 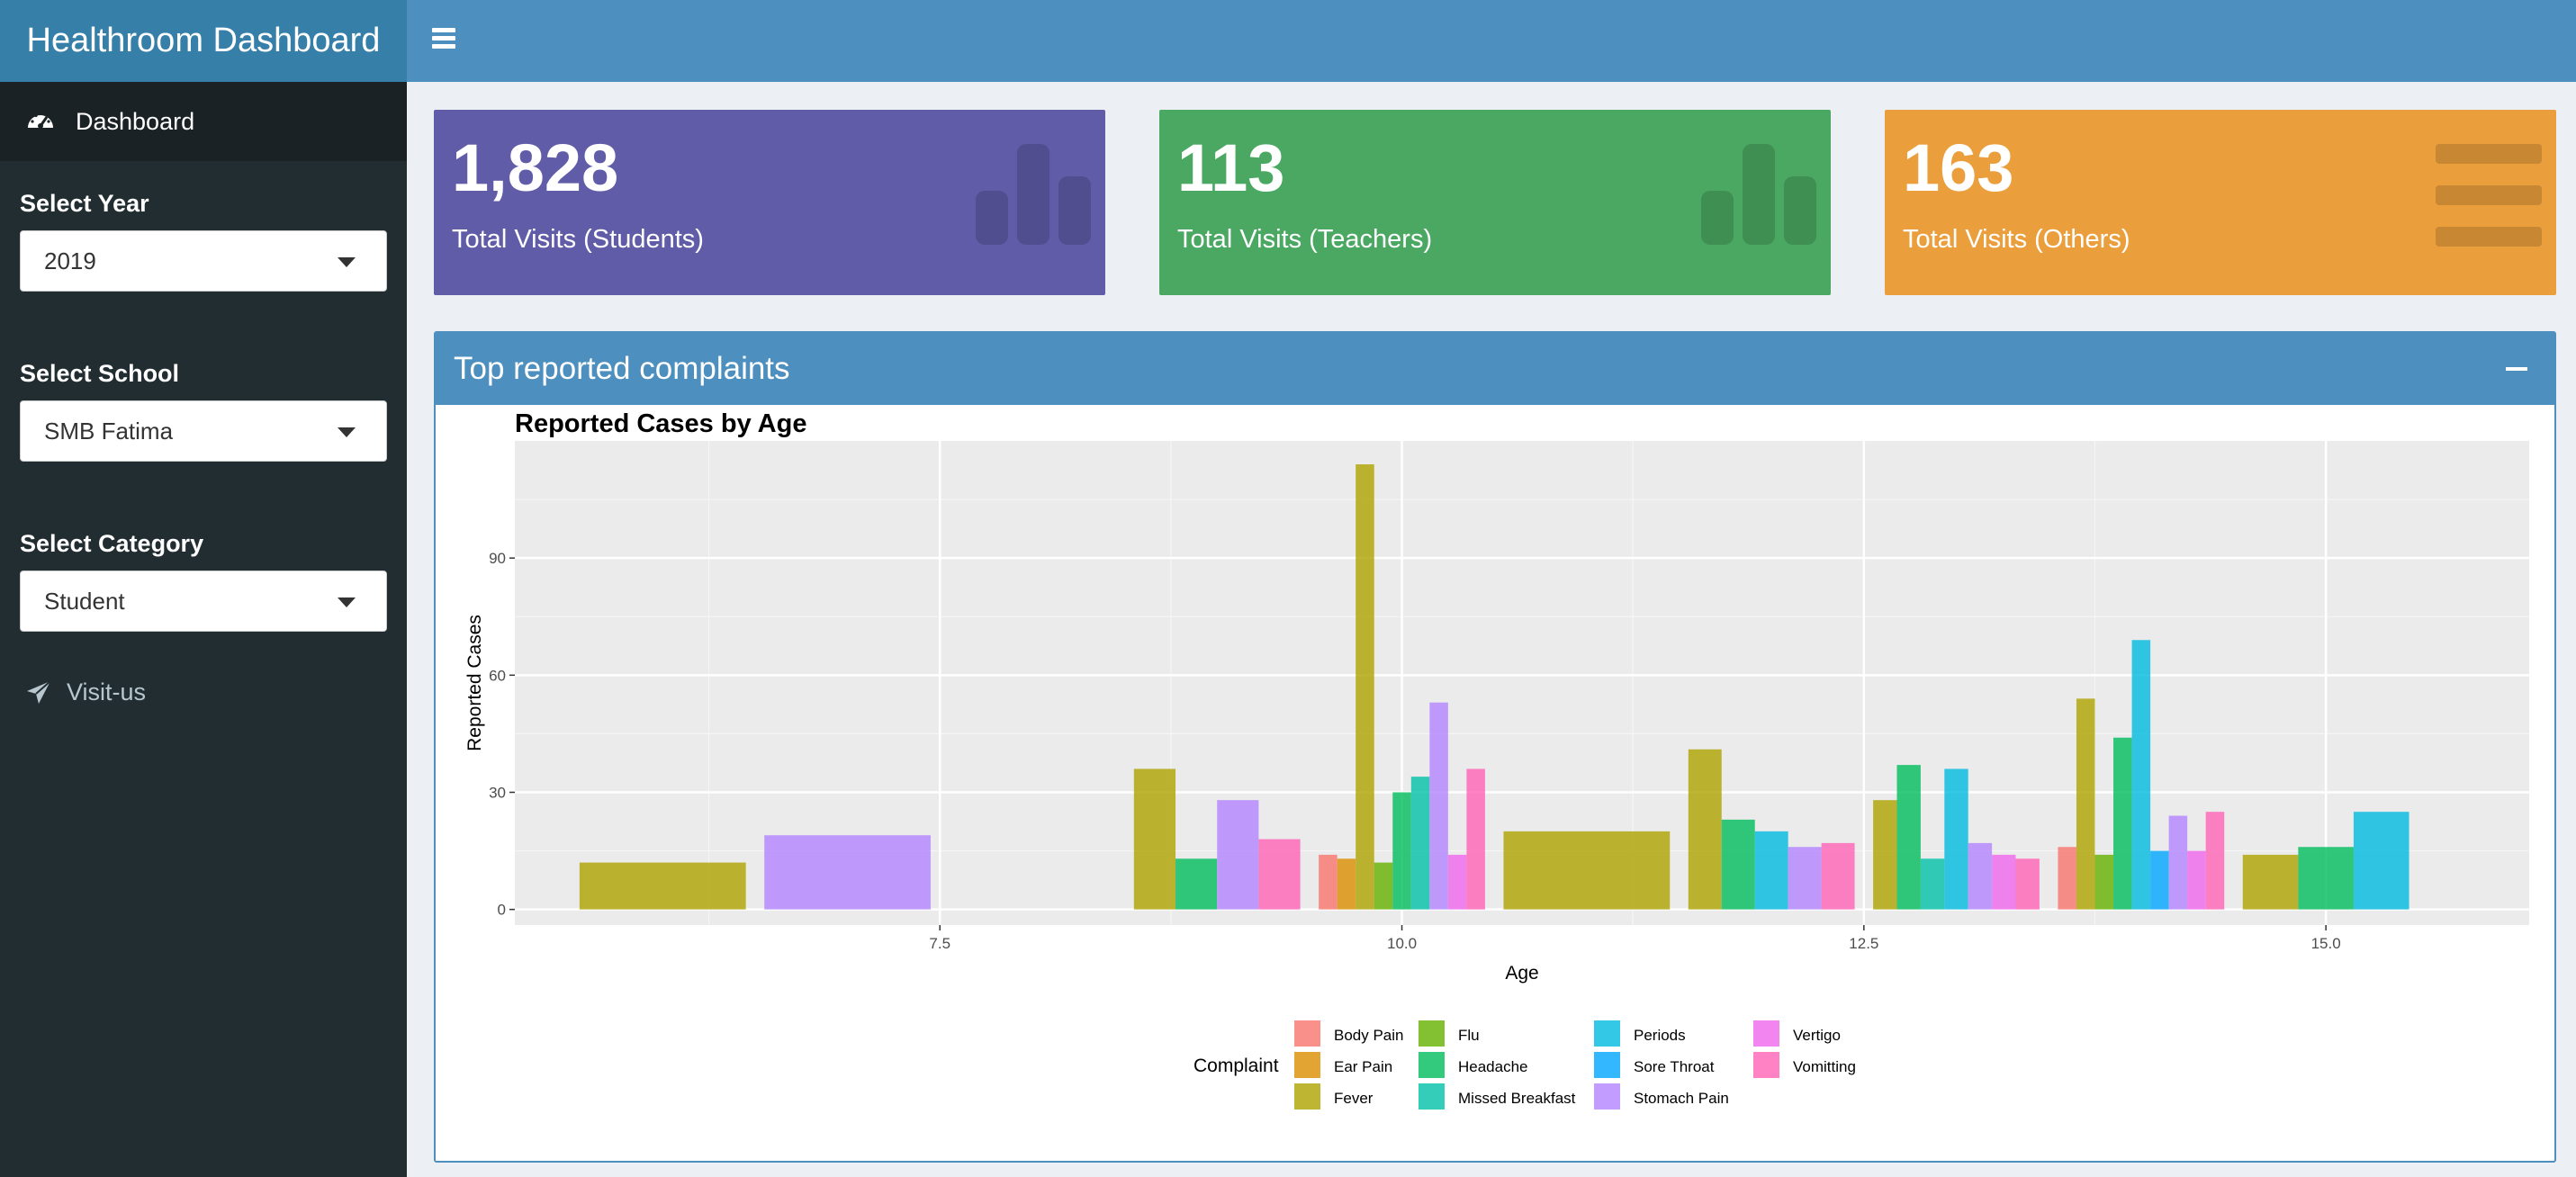 What do you see at coordinates (1817, 1035) in the screenshot?
I see `legend-label: Vertigo` at bounding box center [1817, 1035].